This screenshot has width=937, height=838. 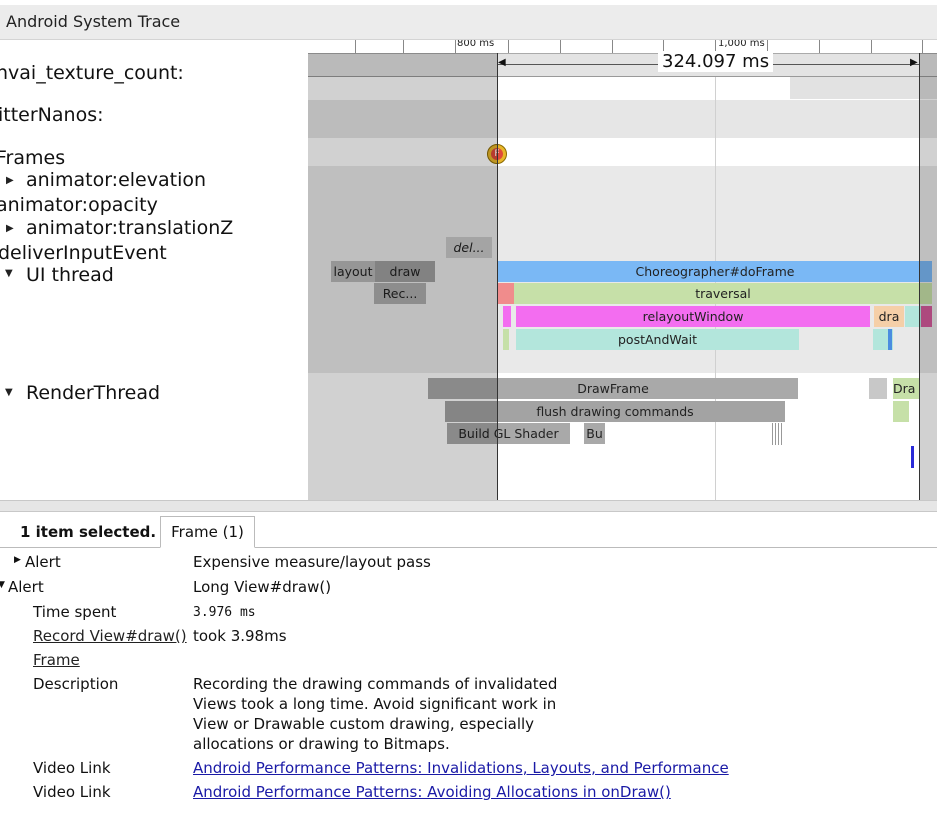 I want to click on selection-end-line, so click(x=919, y=276).